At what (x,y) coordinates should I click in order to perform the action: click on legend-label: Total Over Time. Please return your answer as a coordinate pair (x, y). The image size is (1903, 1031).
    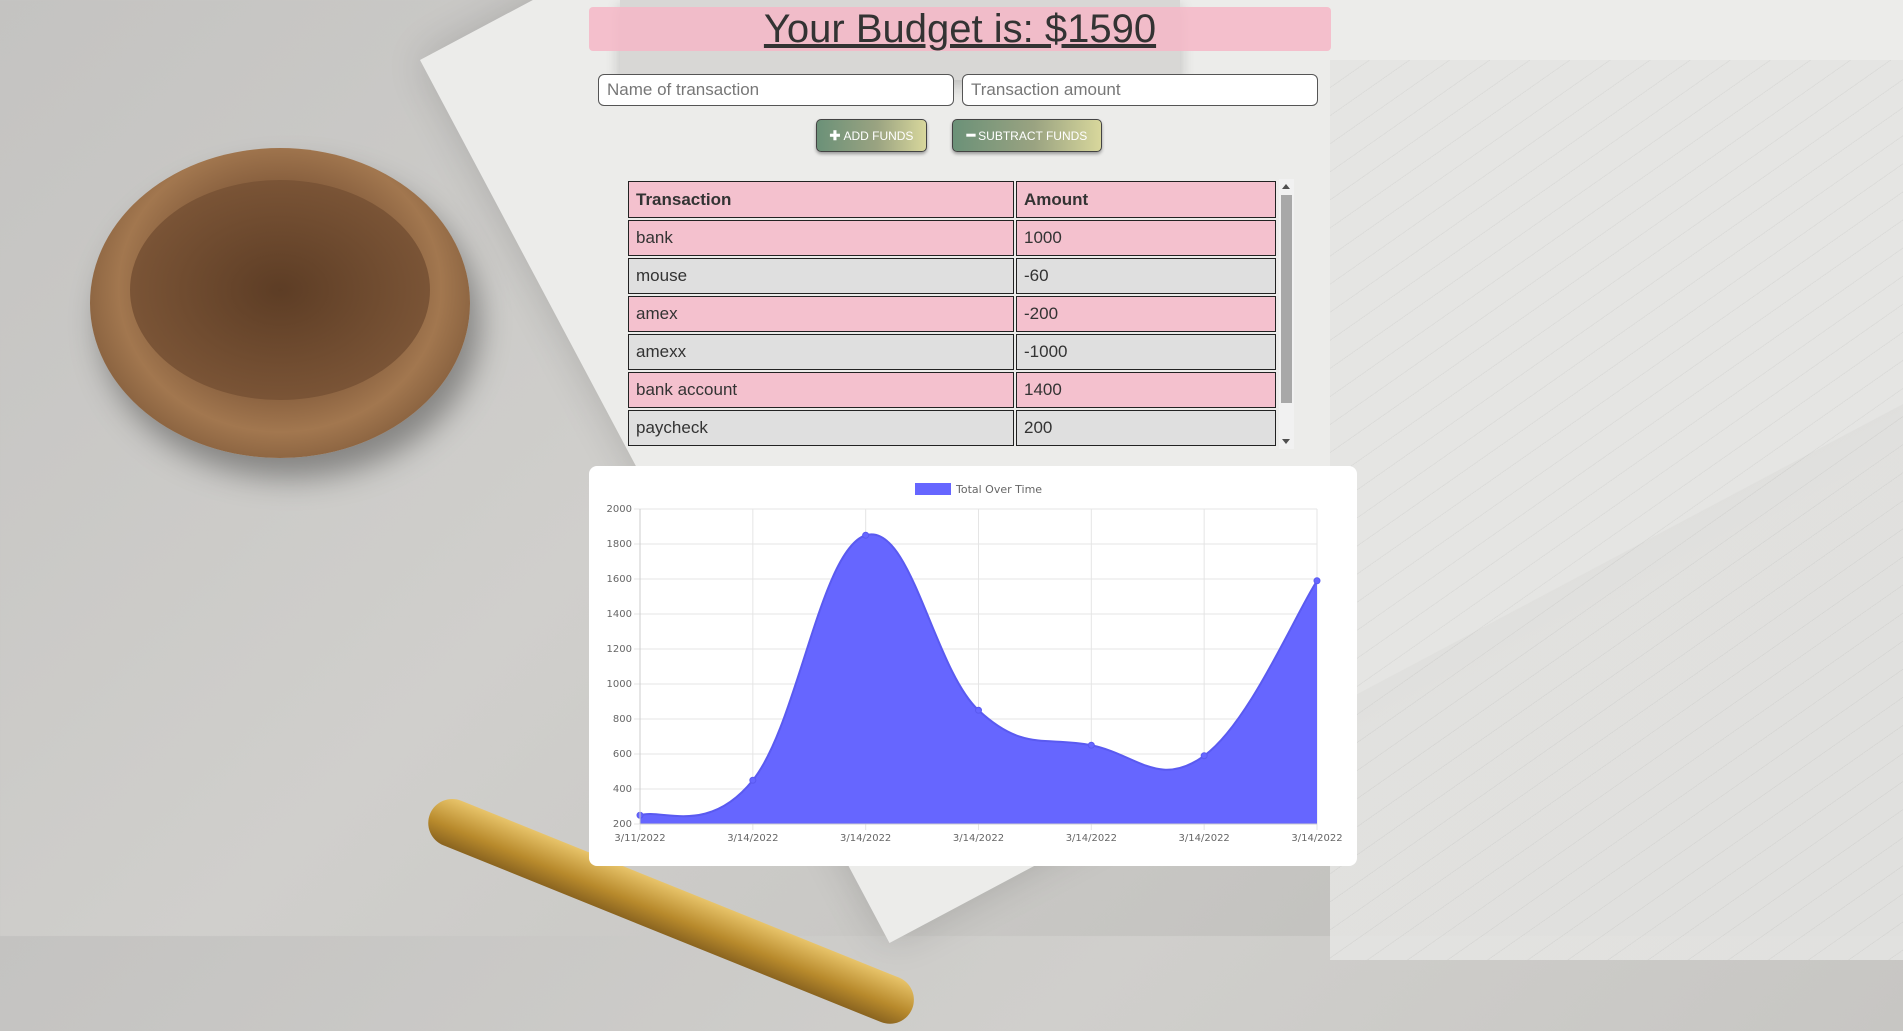
    Looking at the image, I should click on (998, 489).